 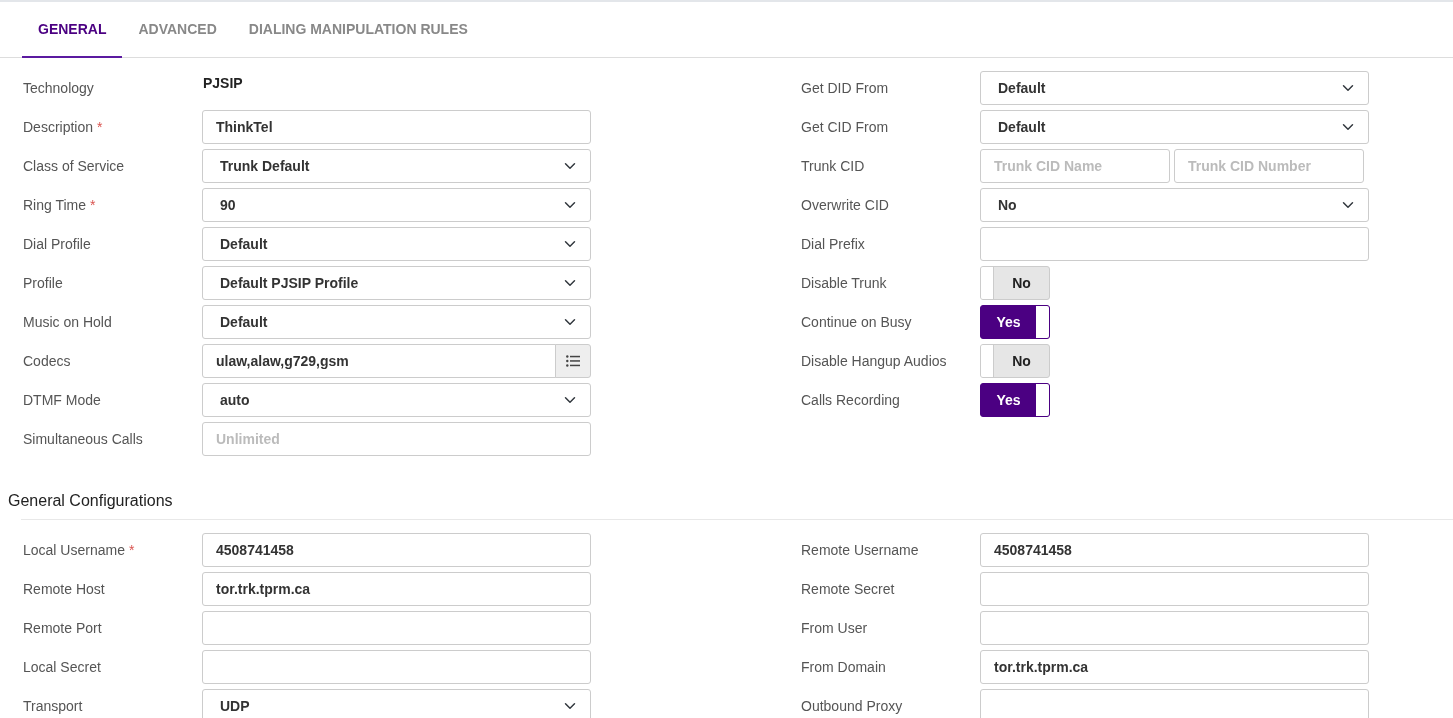 I want to click on field-label: Dial Prefix, so click(x=833, y=243).